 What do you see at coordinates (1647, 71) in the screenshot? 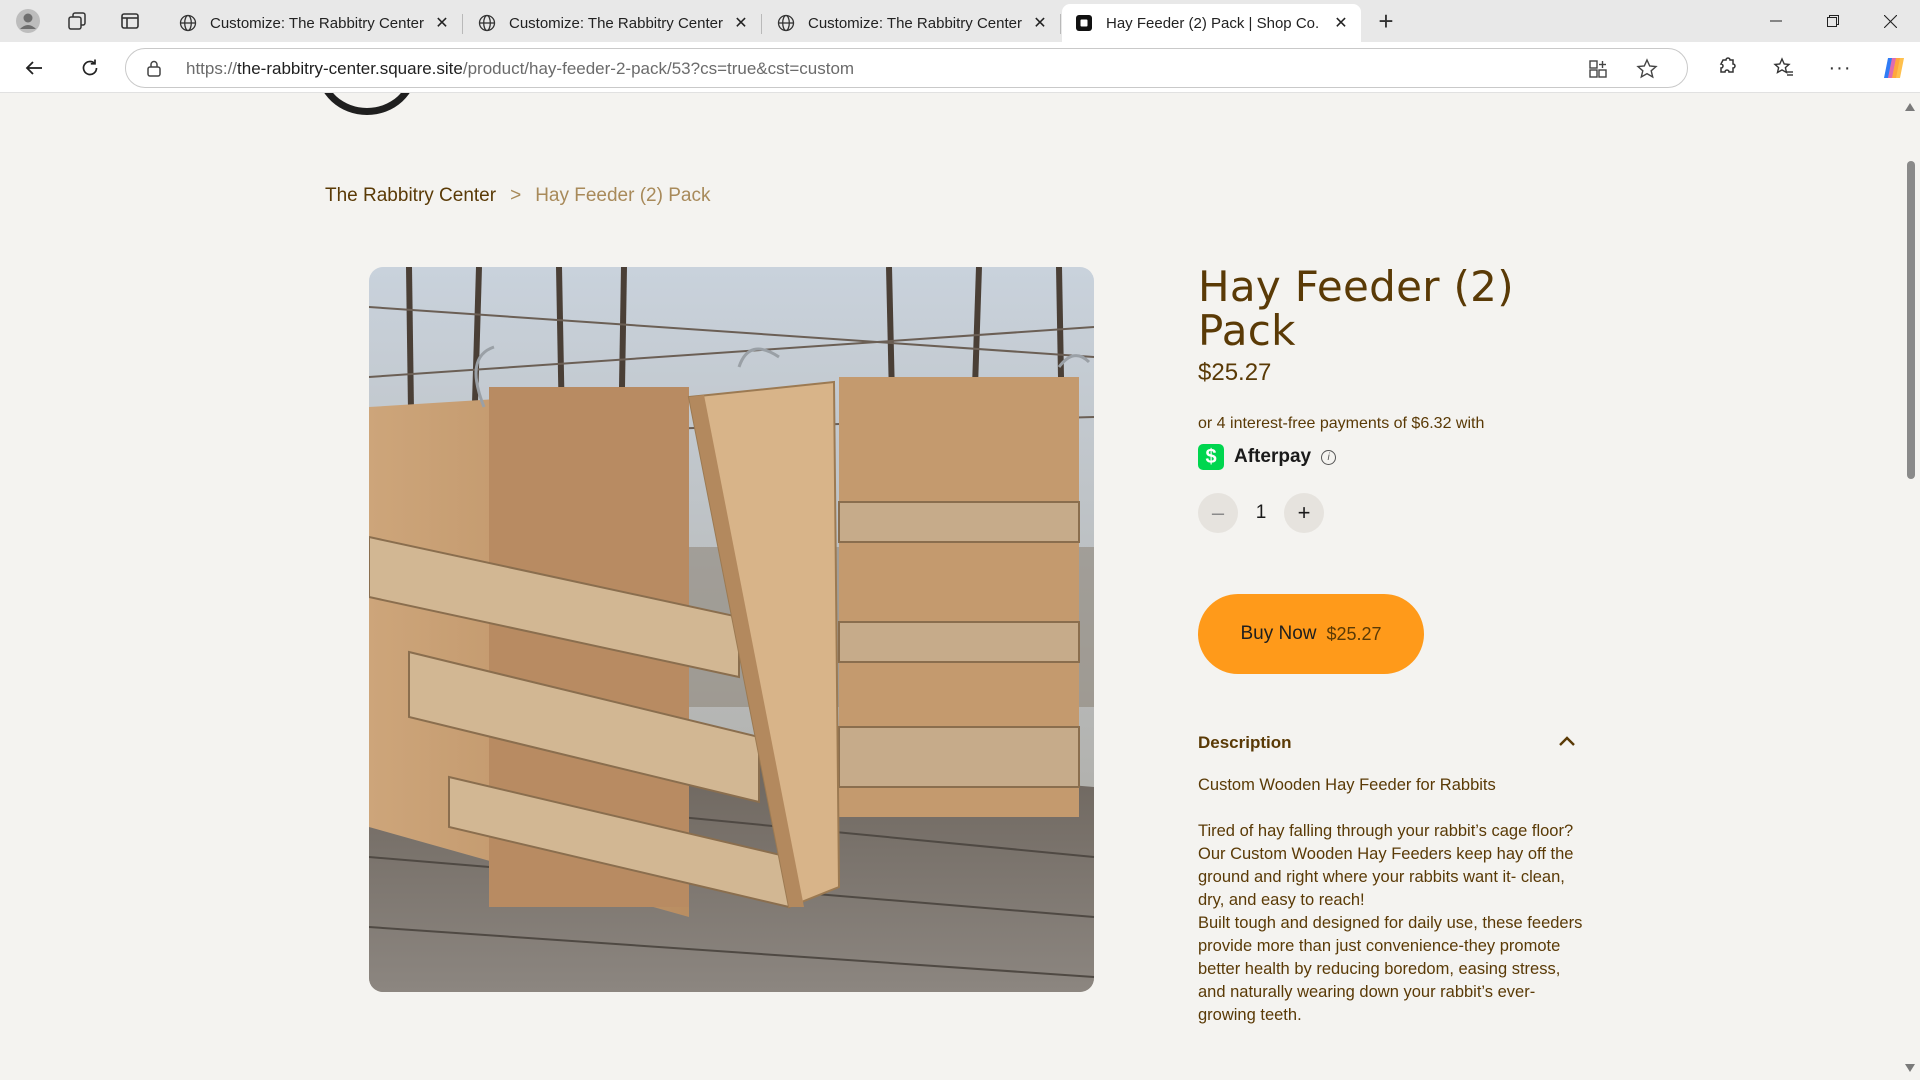
I see `favorite-star-icon` at bounding box center [1647, 71].